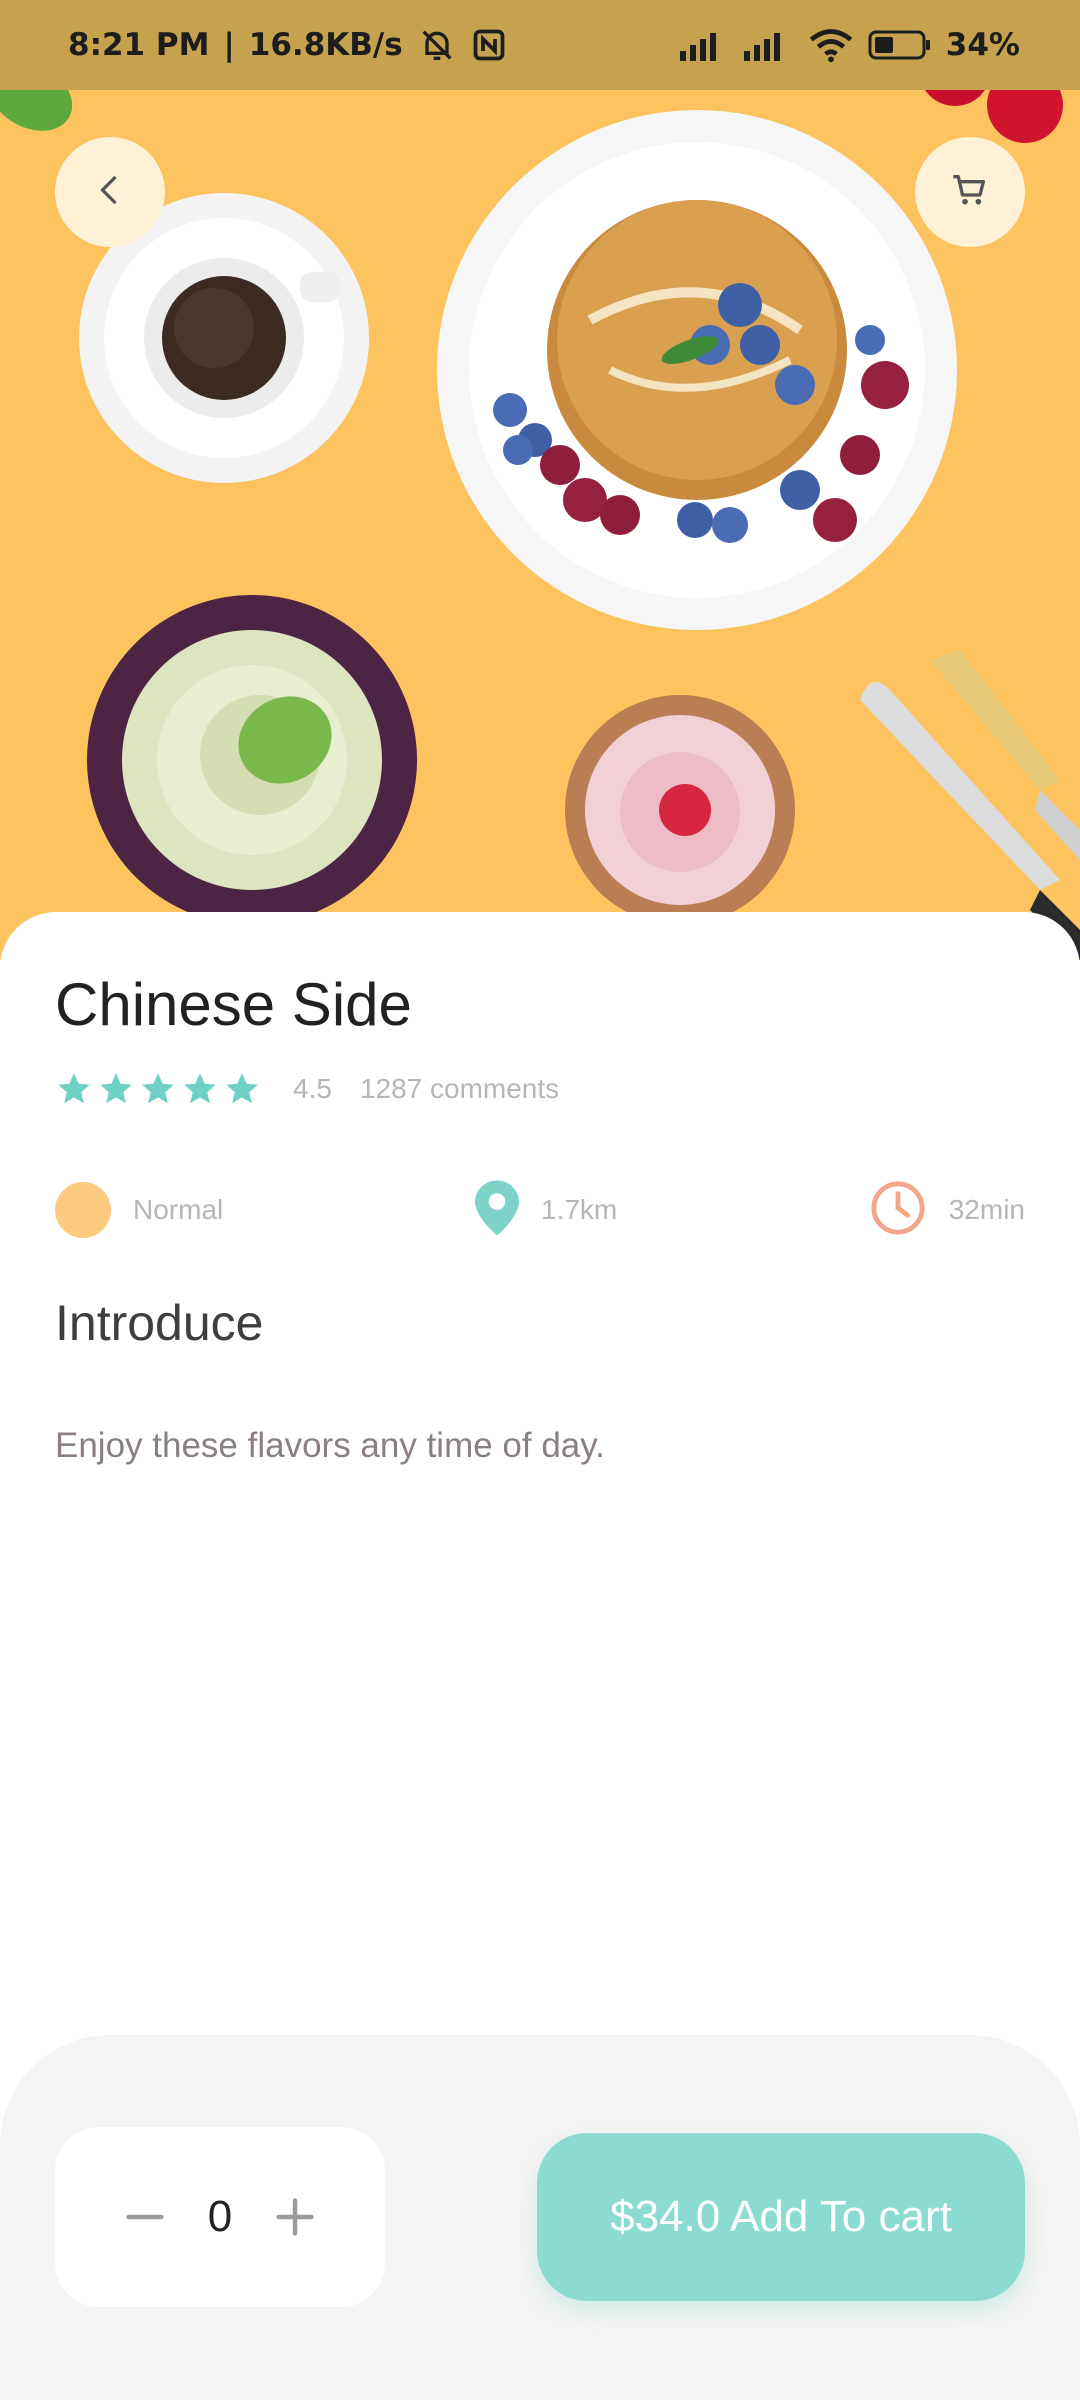 The image size is (1080, 2400). I want to click on info-row: Normal 1.7km 32min, so click(540, 1210).